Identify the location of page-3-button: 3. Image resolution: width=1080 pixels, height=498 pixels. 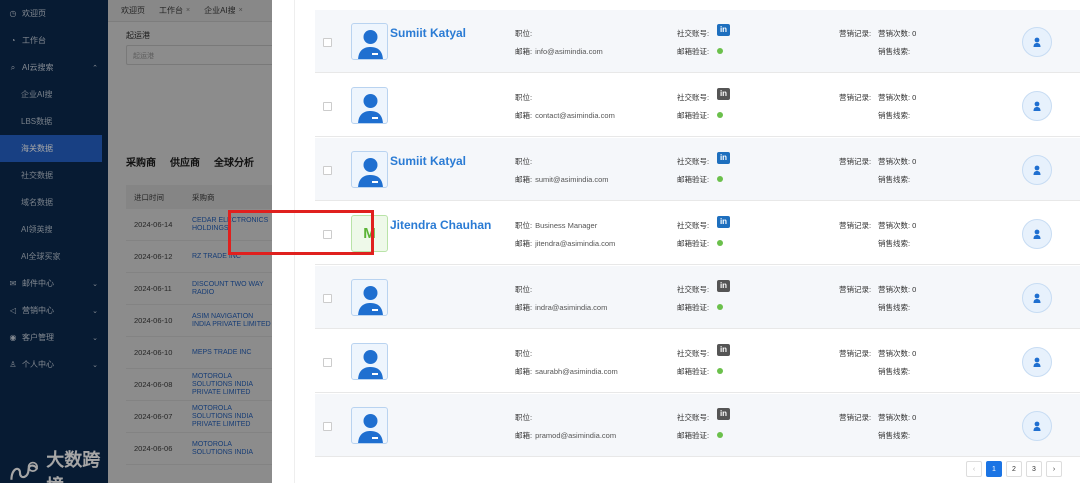
(1034, 469).